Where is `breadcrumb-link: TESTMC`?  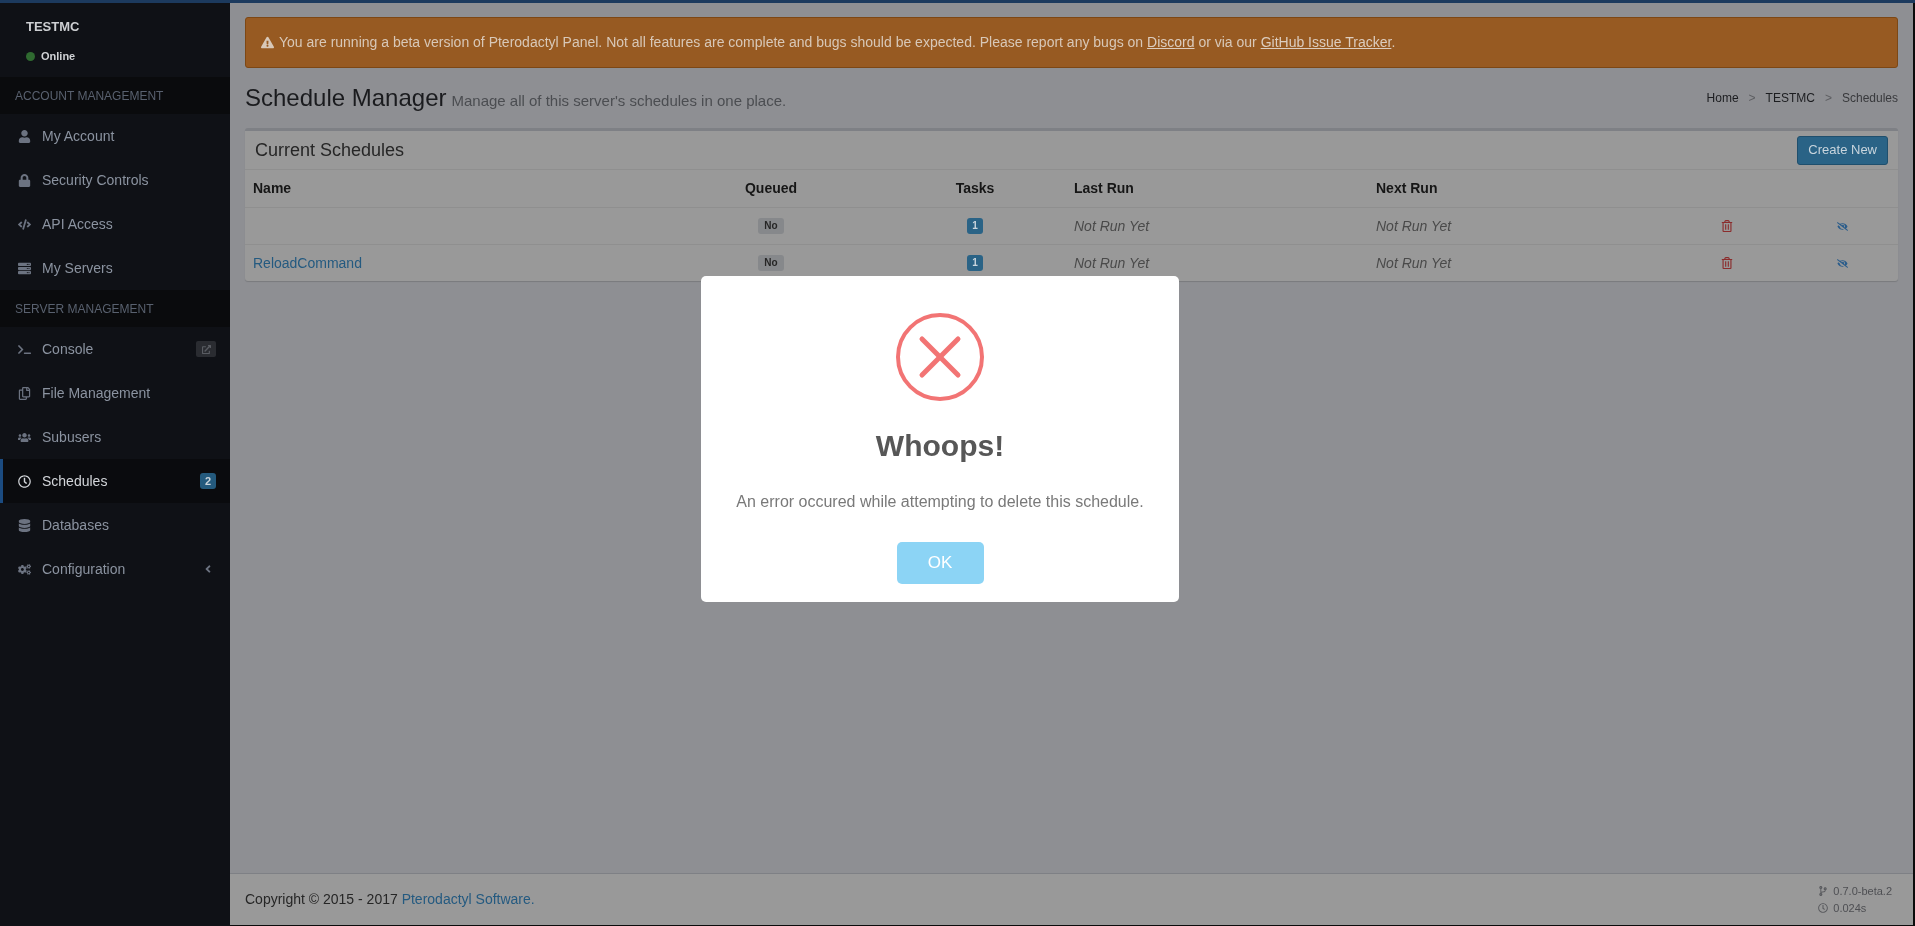
breadcrumb-link: TESTMC is located at coordinates (1790, 98).